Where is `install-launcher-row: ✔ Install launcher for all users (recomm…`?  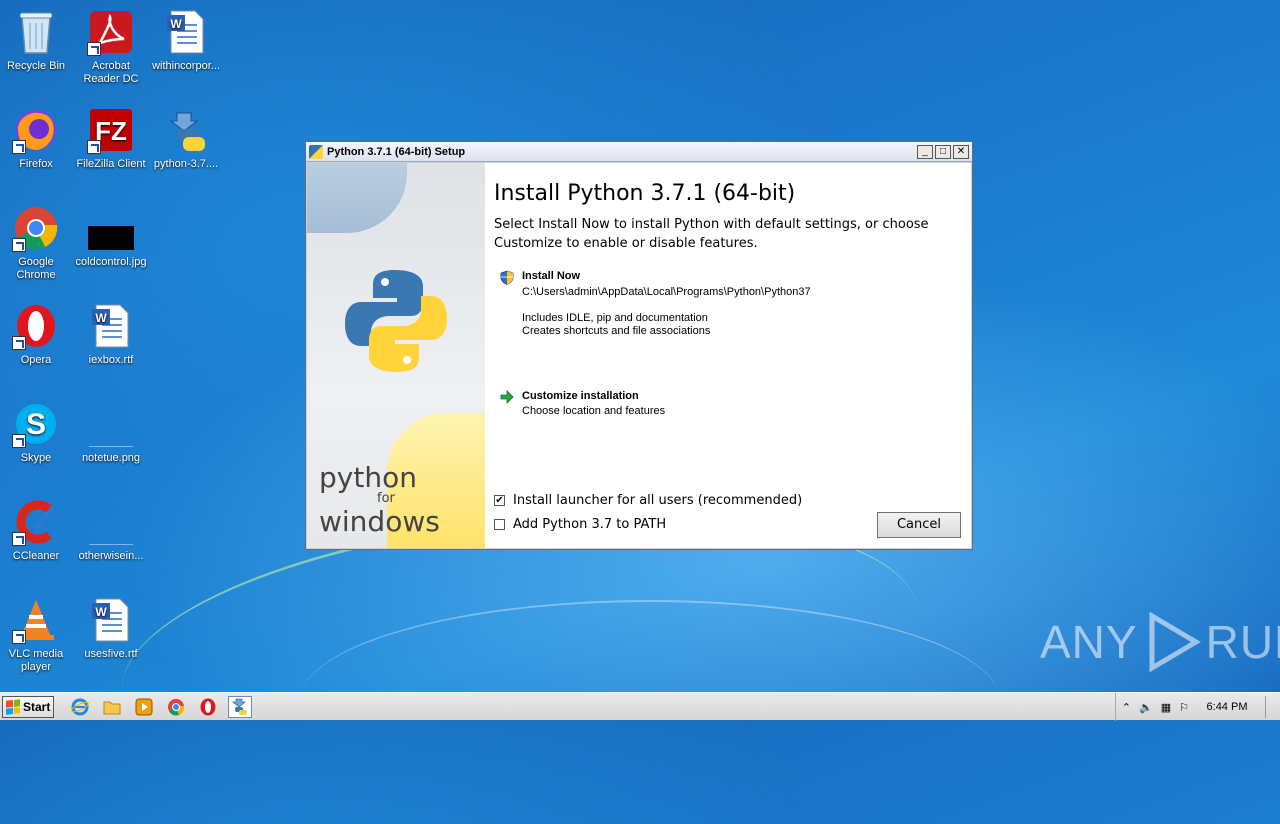
install-launcher-row: ✔ Install launcher for all users (recomm… is located at coordinates (648, 500).